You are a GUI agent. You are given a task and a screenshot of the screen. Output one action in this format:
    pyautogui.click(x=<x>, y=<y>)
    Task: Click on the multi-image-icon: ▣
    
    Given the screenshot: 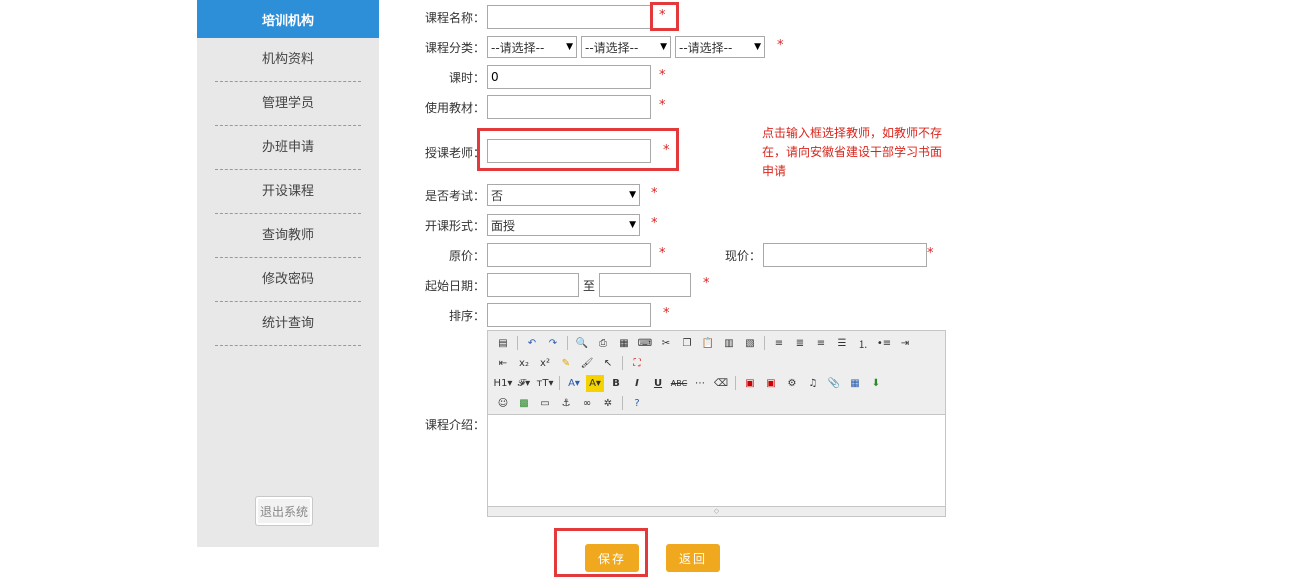 What is the action you would take?
    pyautogui.click(x=771, y=383)
    